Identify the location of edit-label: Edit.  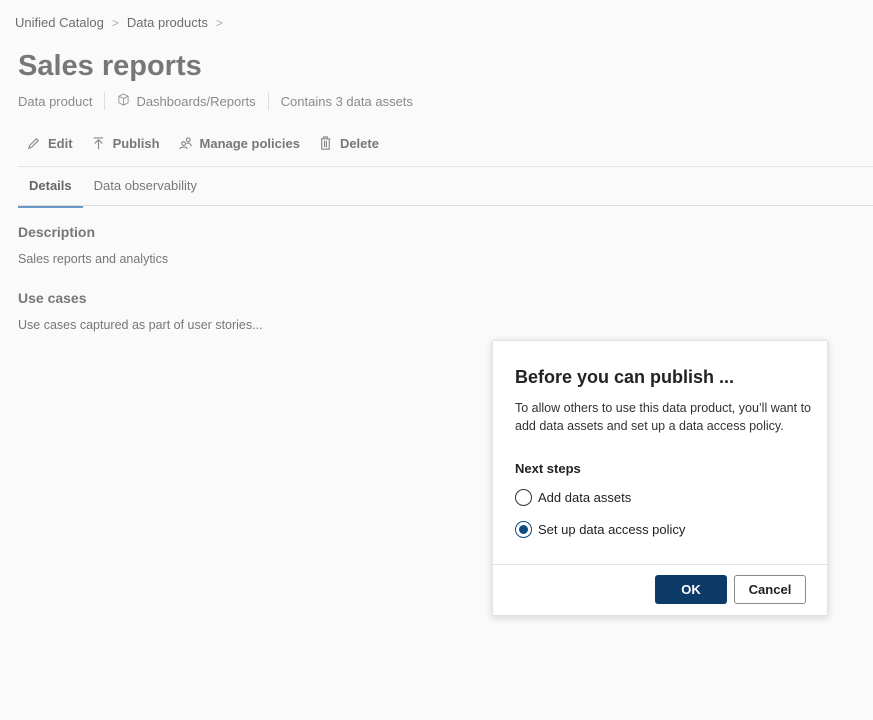
(60, 143).